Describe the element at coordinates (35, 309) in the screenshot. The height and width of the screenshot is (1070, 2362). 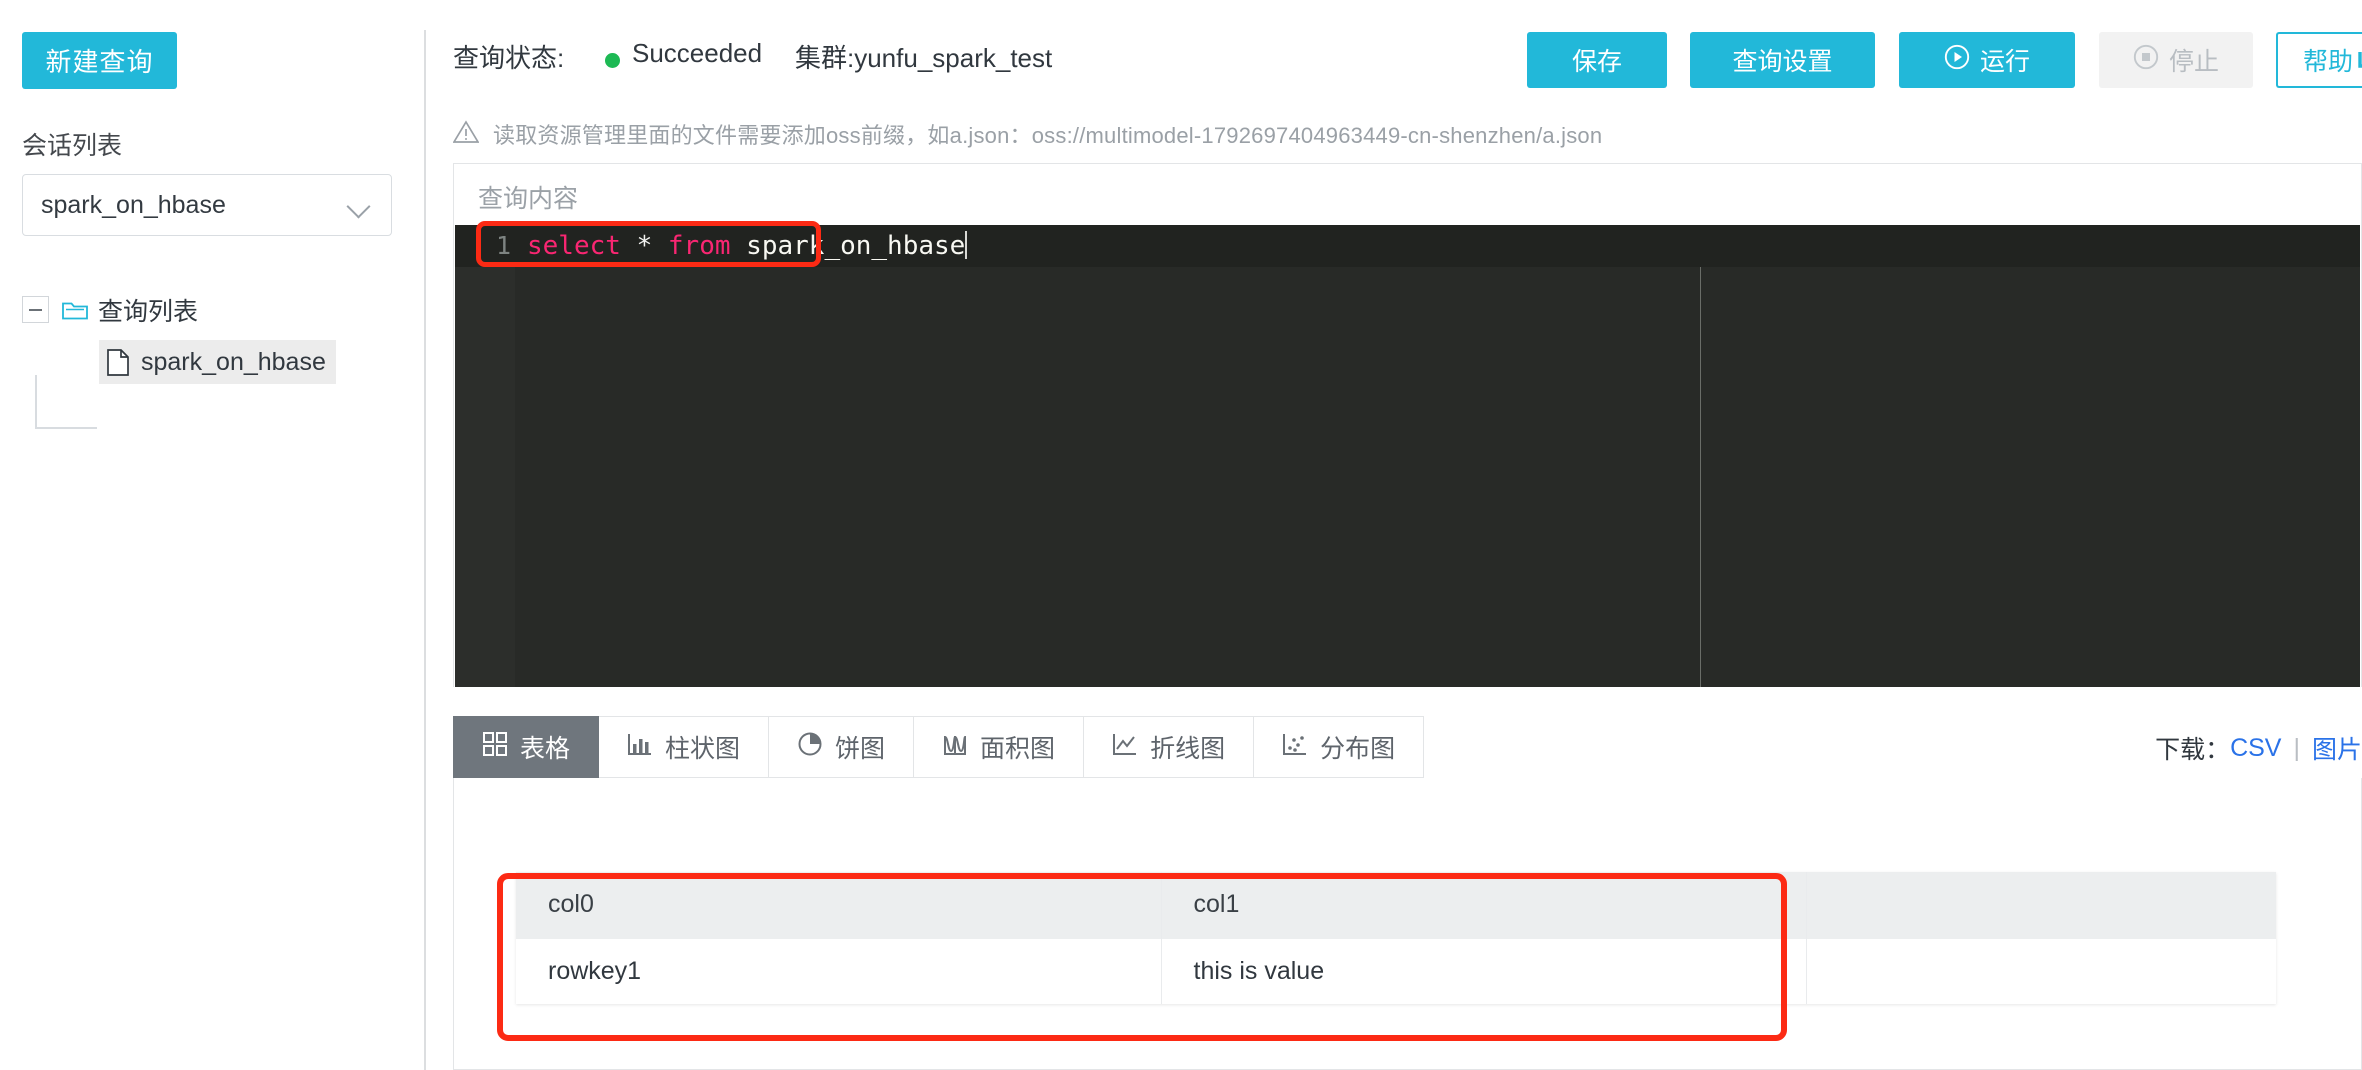
I see `collapse-toggle-icon` at that location.